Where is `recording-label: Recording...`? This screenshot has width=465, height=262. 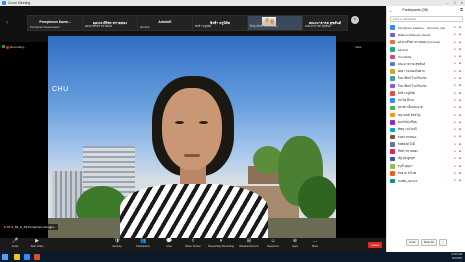
recording-label: Recording... is located at coordinates (18, 47).